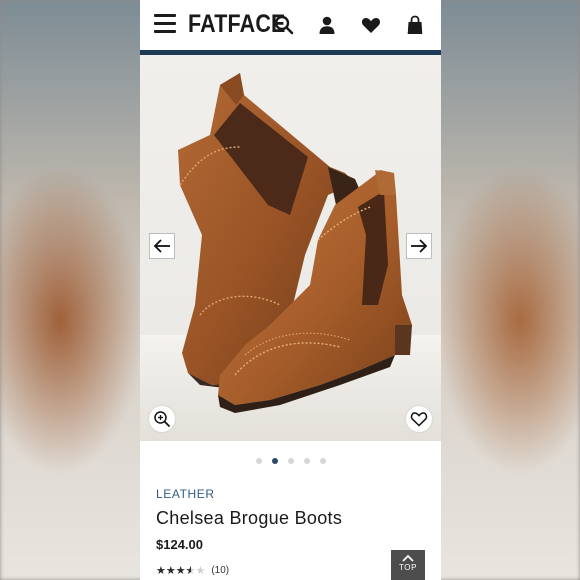 The height and width of the screenshot is (580, 580). What do you see at coordinates (327, 25) in the screenshot?
I see `account-icon` at bounding box center [327, 25].